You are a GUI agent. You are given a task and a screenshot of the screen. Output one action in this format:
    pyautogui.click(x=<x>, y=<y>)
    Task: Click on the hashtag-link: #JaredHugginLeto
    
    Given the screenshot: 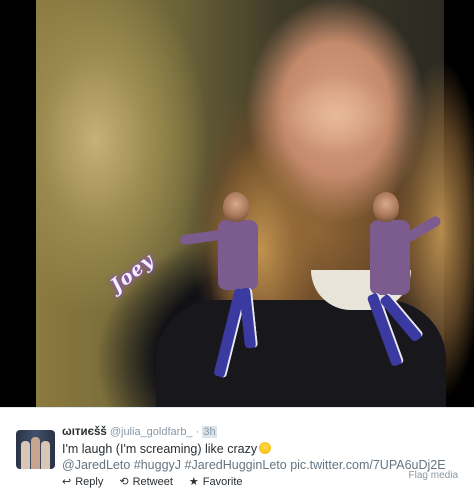 What is the action you would take?
    pyautogui.click(x=236, y=465)
    